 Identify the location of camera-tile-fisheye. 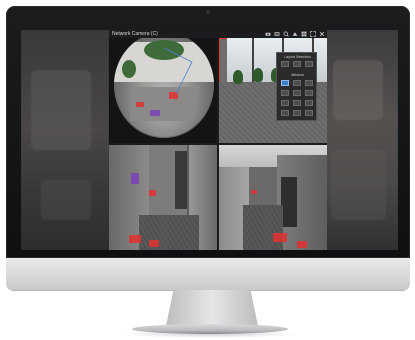
(163, 90).